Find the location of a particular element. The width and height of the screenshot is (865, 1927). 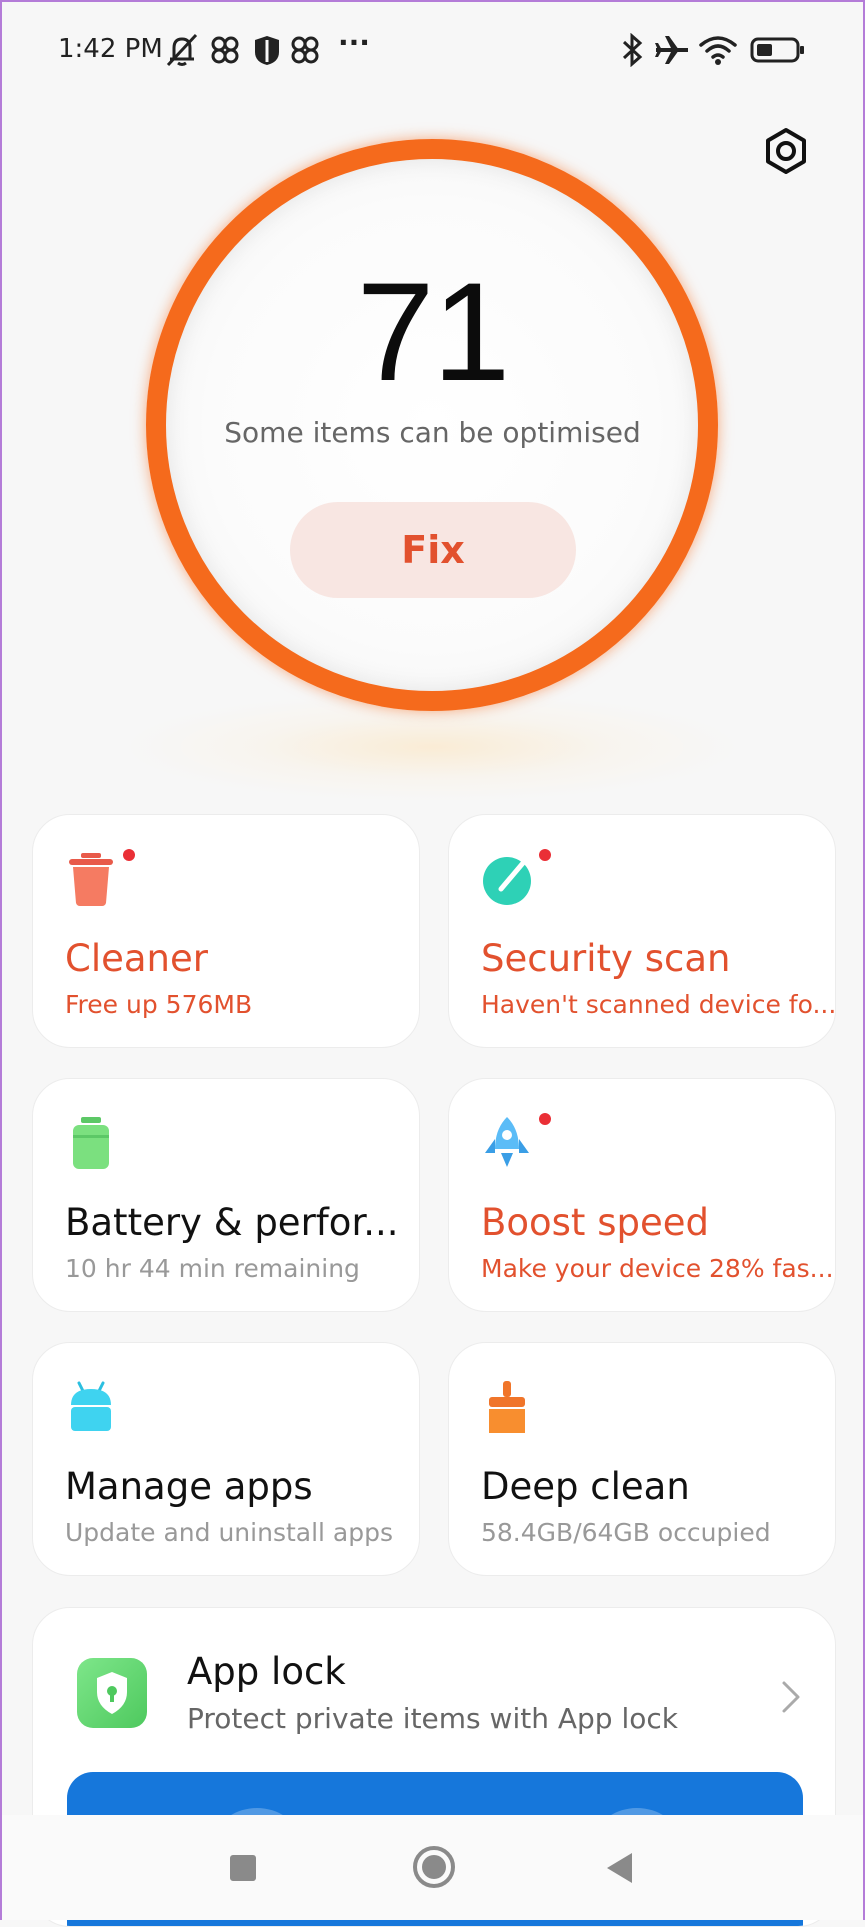

recents-button is located at coordinates (243, 1868).